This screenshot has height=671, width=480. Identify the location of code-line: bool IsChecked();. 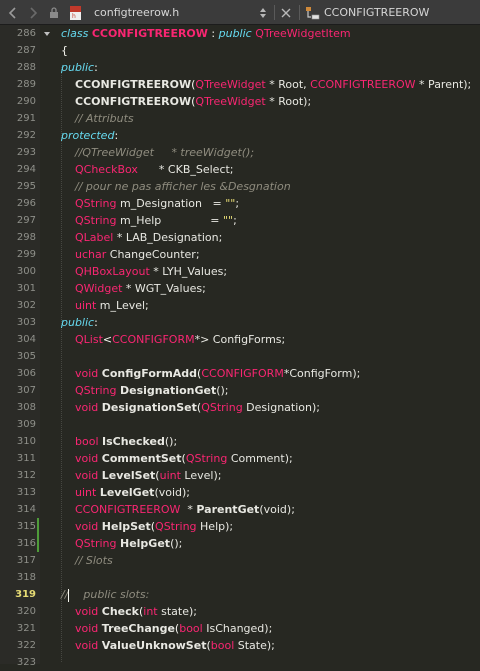
(119, 441).